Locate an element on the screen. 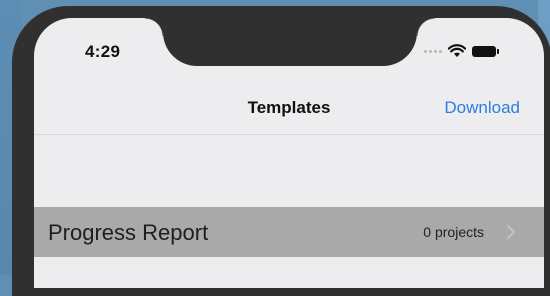  chevron-right-icon is located at coordinates (511, 232).